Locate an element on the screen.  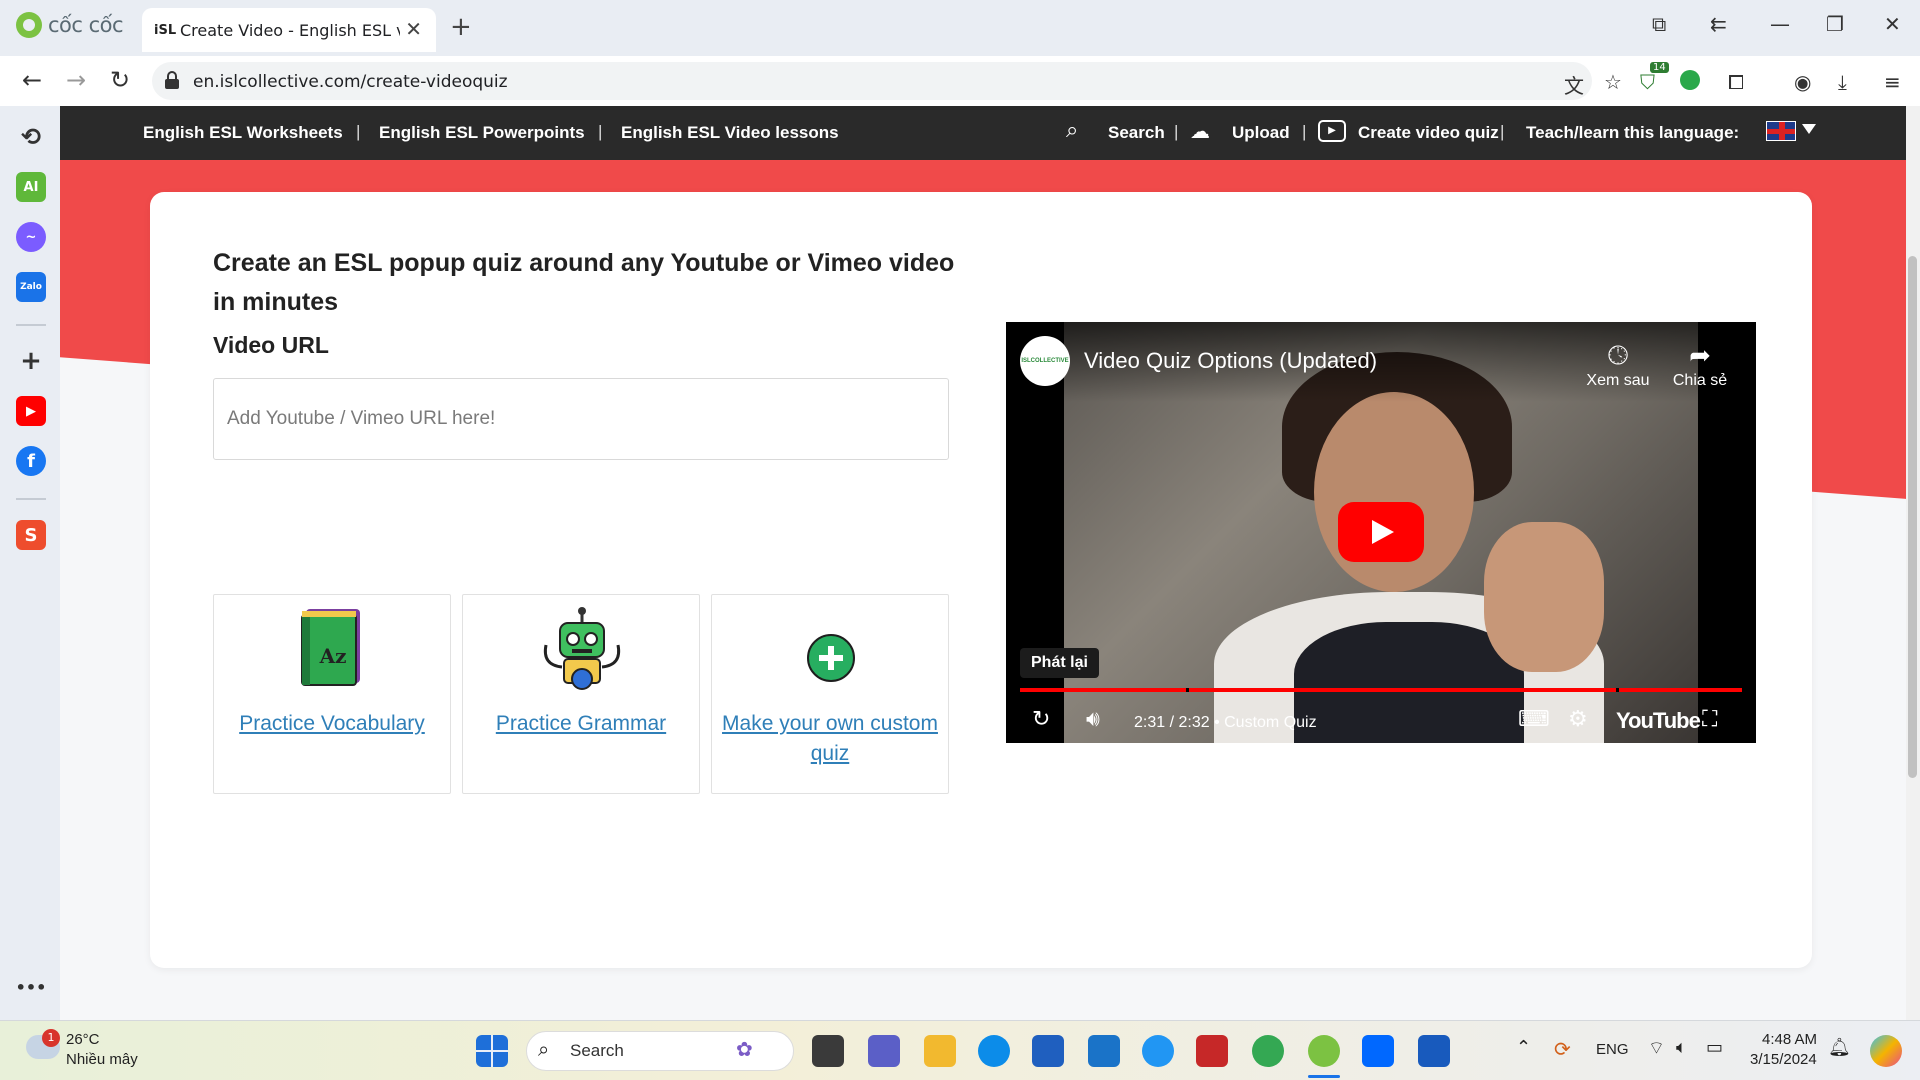
youtube-icon: ▶ is located at coordinates (31, 411).